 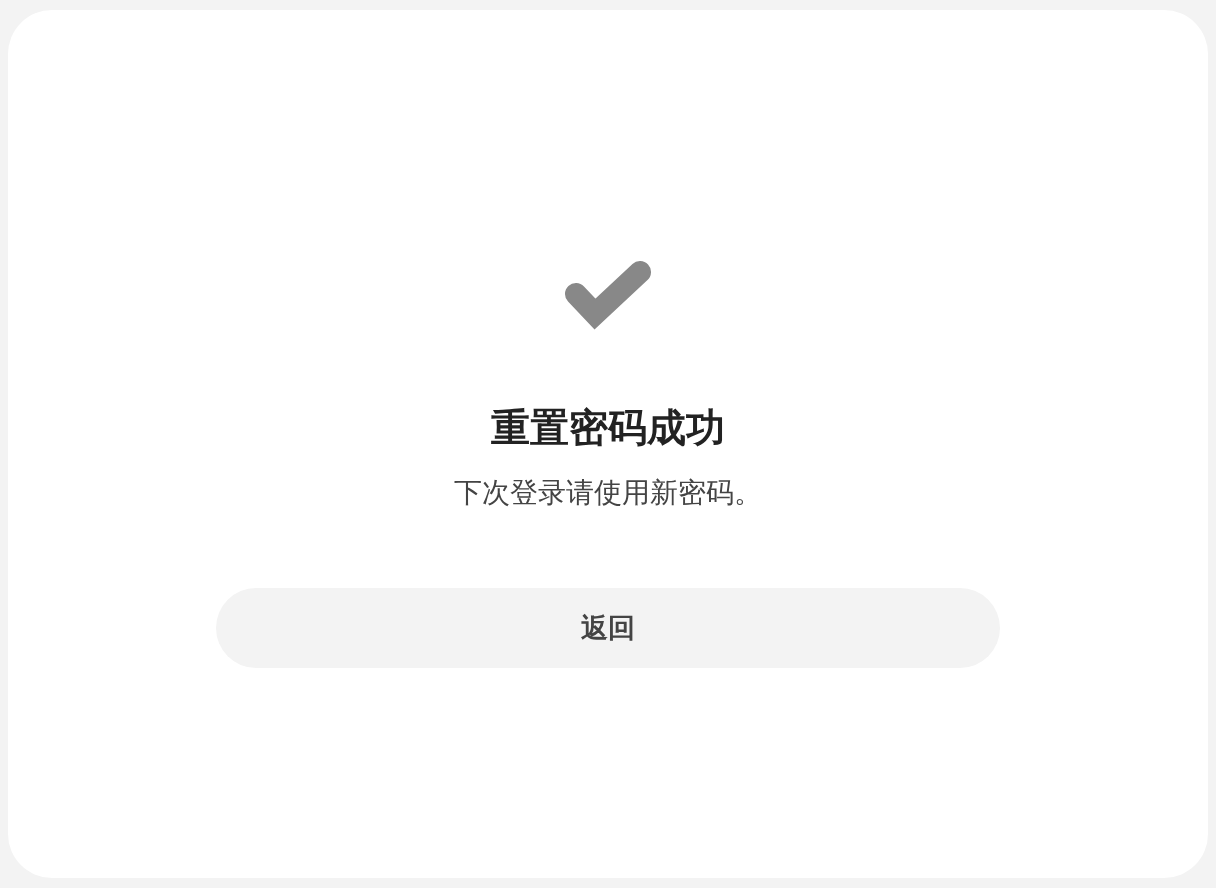 What do you see at coordinates (608, 428) in the screenshot?
I see `success-title: 重置密码成功` at bounding box center [608, 428].